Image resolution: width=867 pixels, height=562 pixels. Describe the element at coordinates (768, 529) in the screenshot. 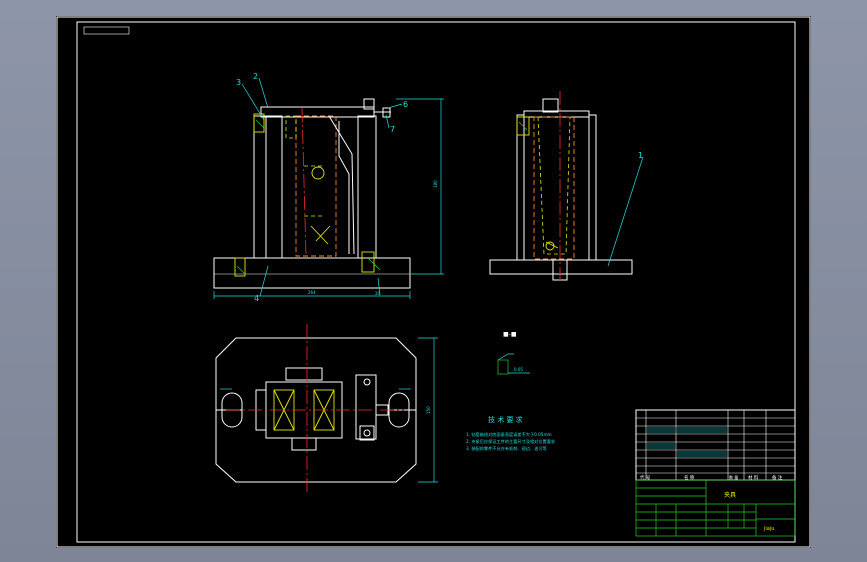

I see `drawing-code: jiaju` at that location.